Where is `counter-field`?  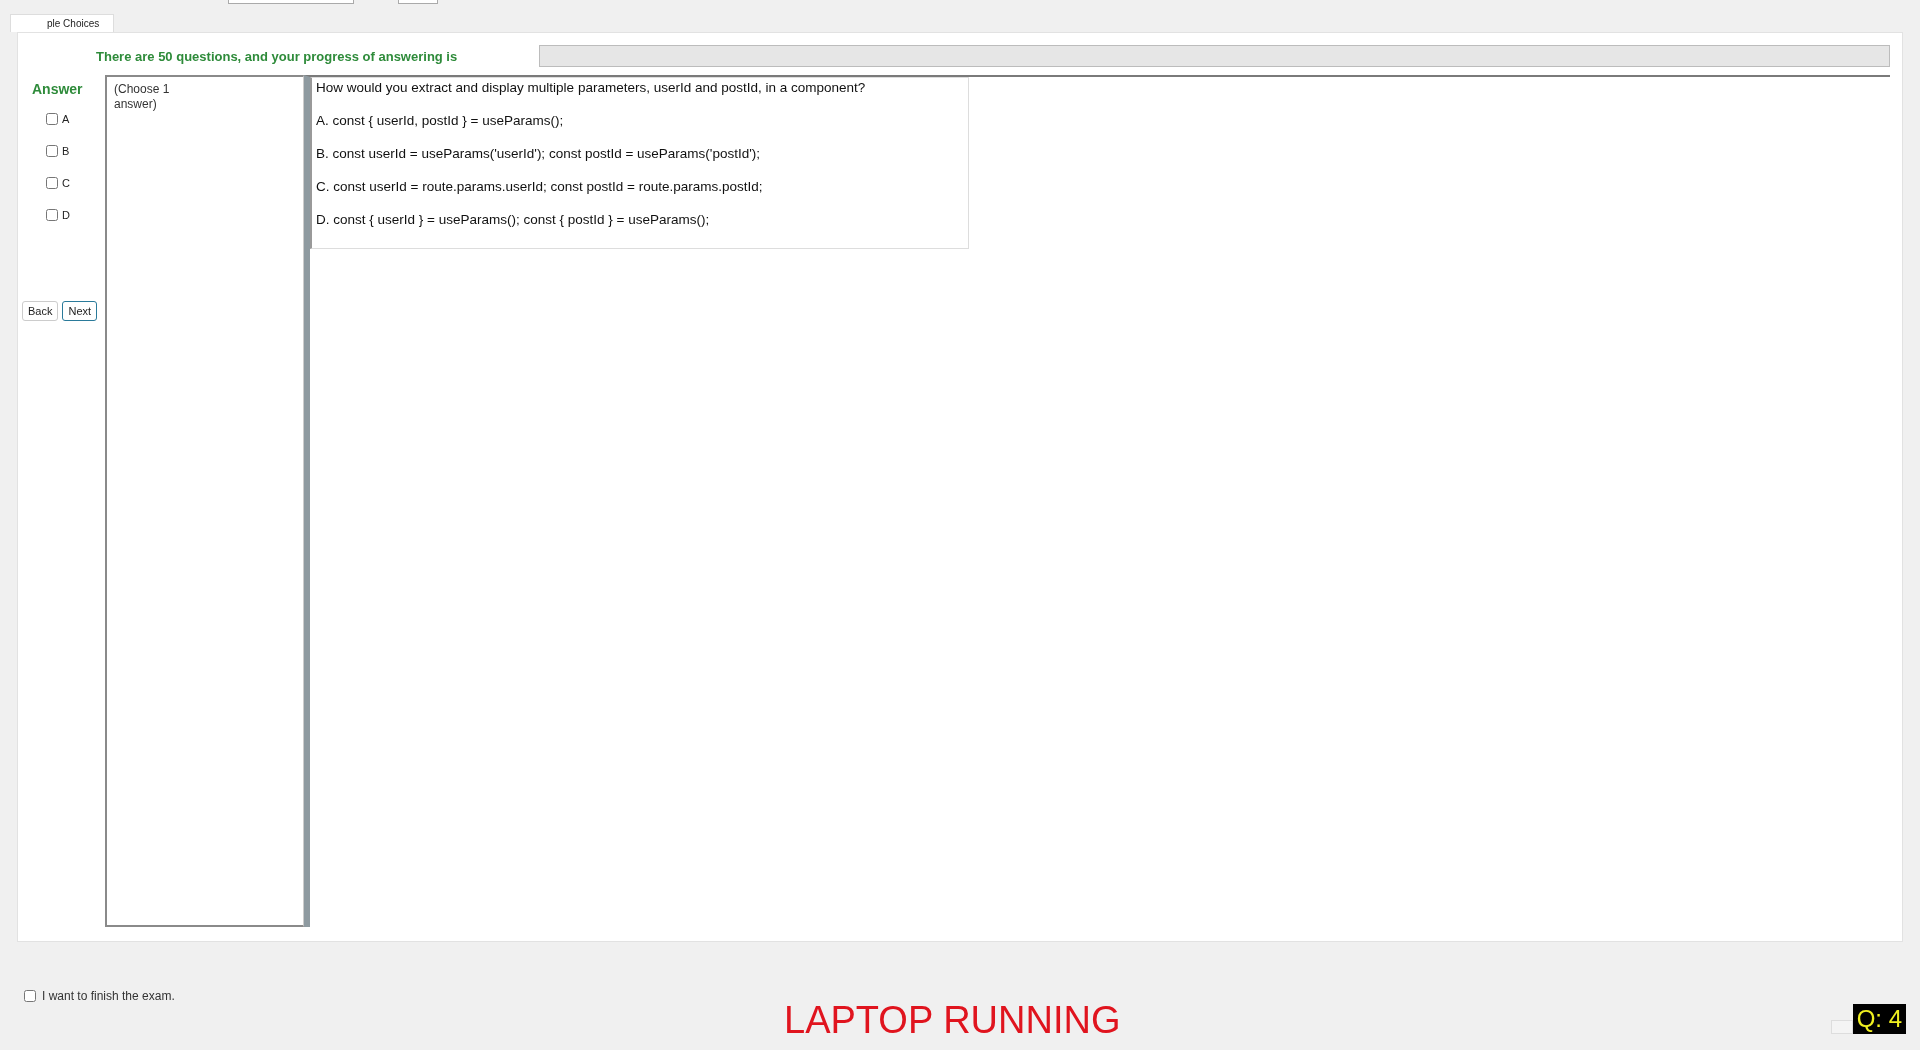
counter-field is located at coordinates (1841, 1027).